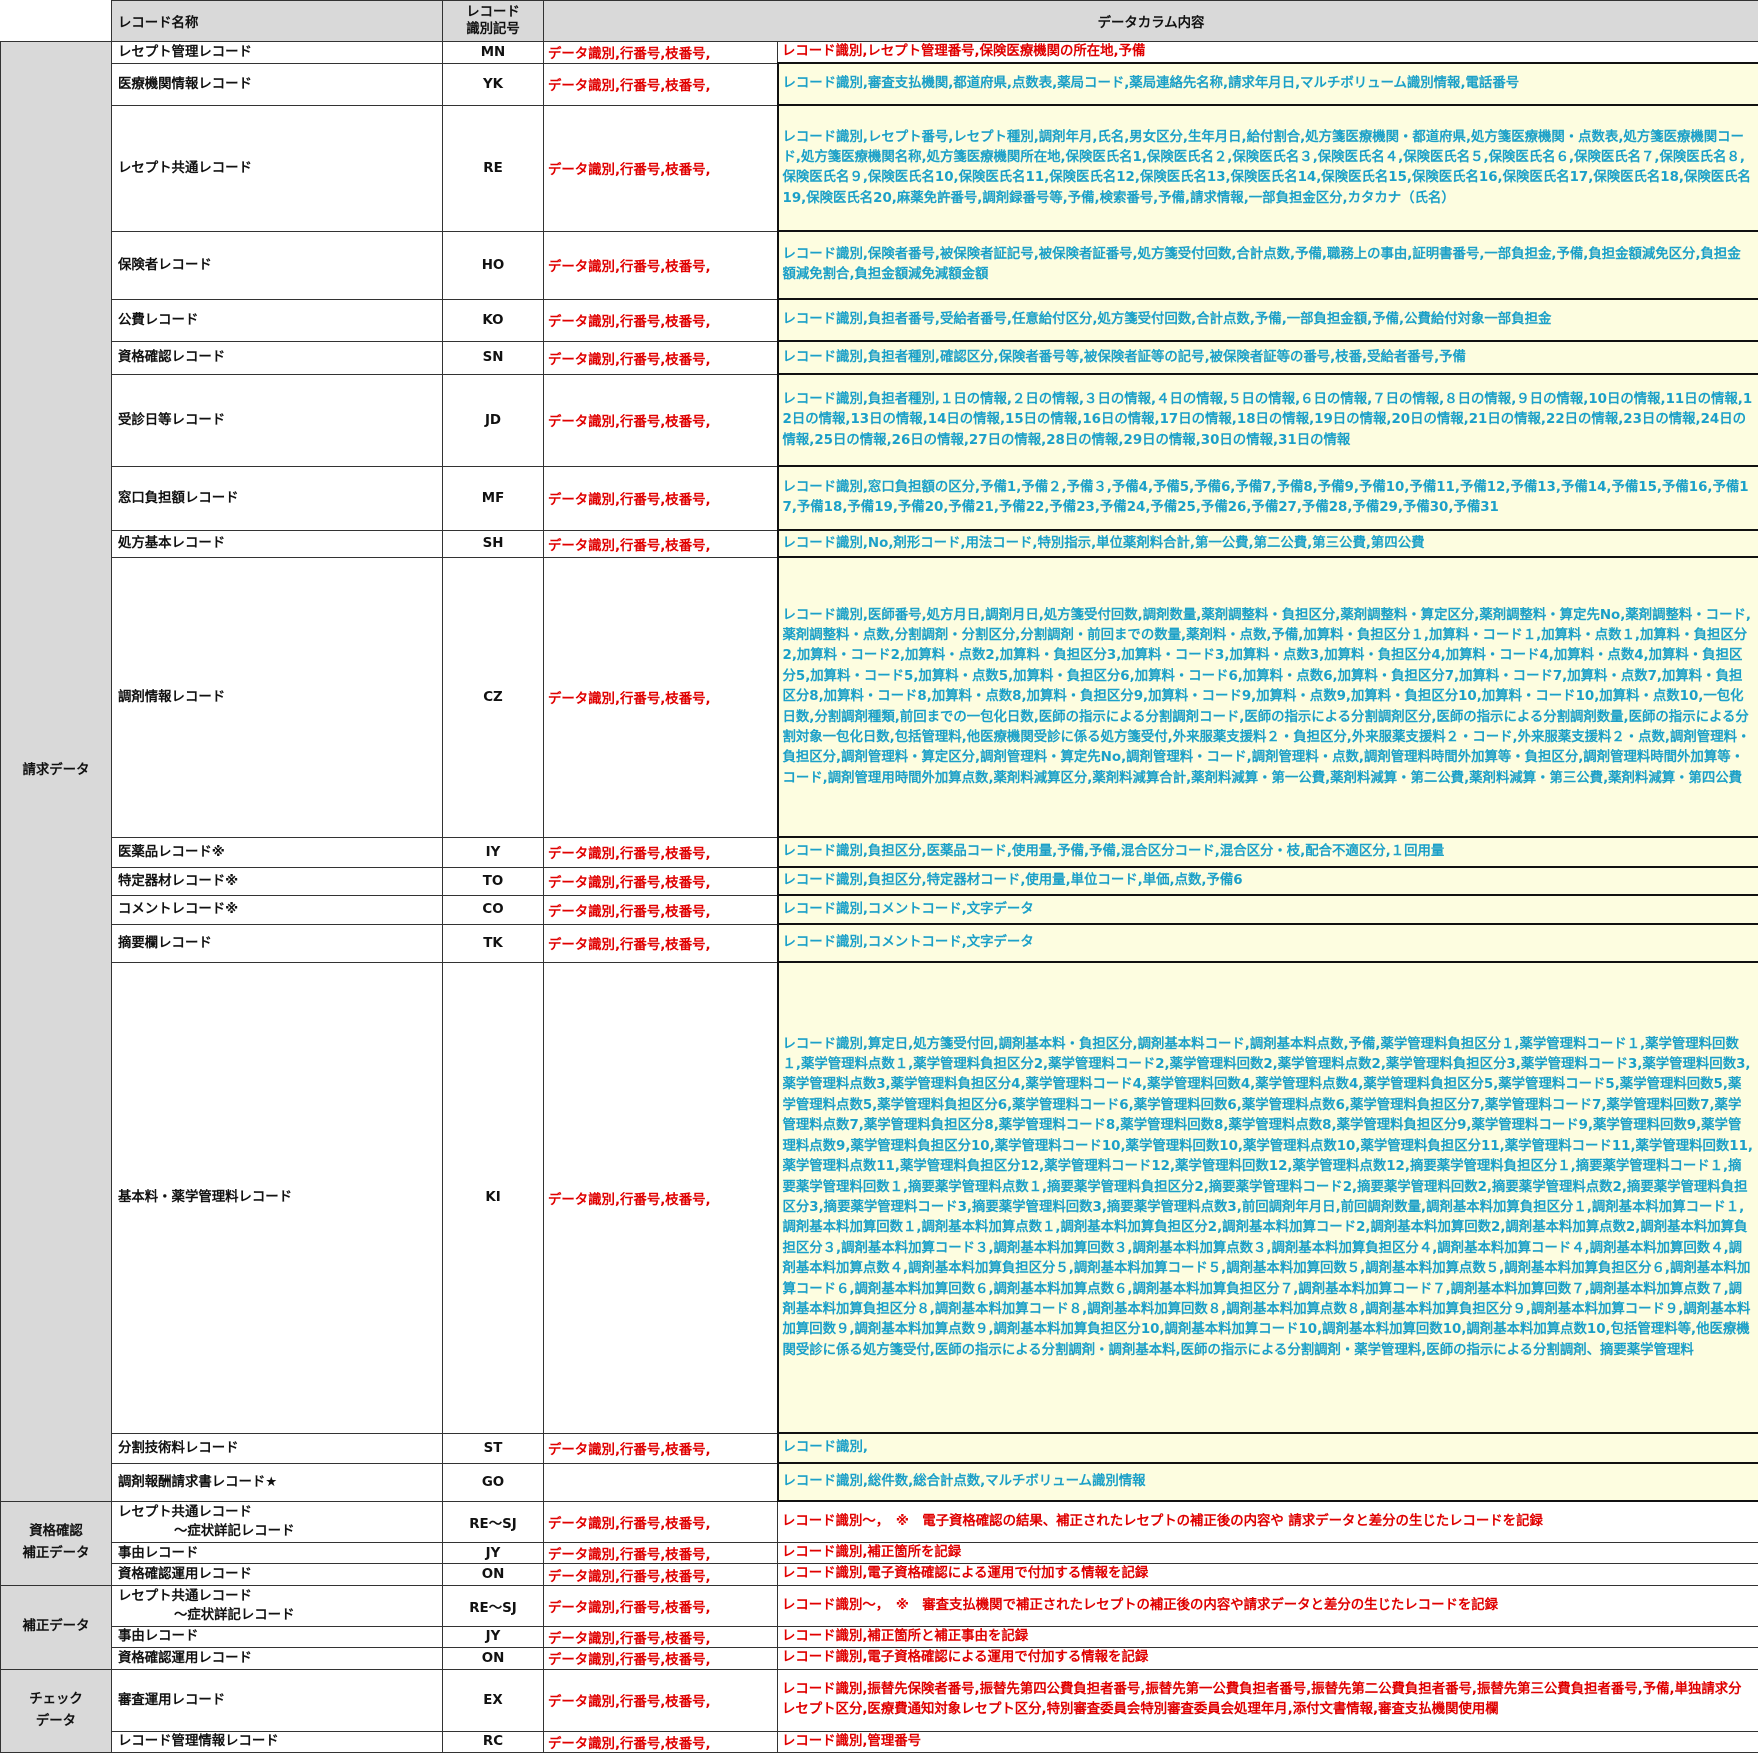 The image size is (1758, 1758). Describe the element at coordinates (277, 498) in the screenshot. I see `record-name: 窓口負担額レコード` at that location.